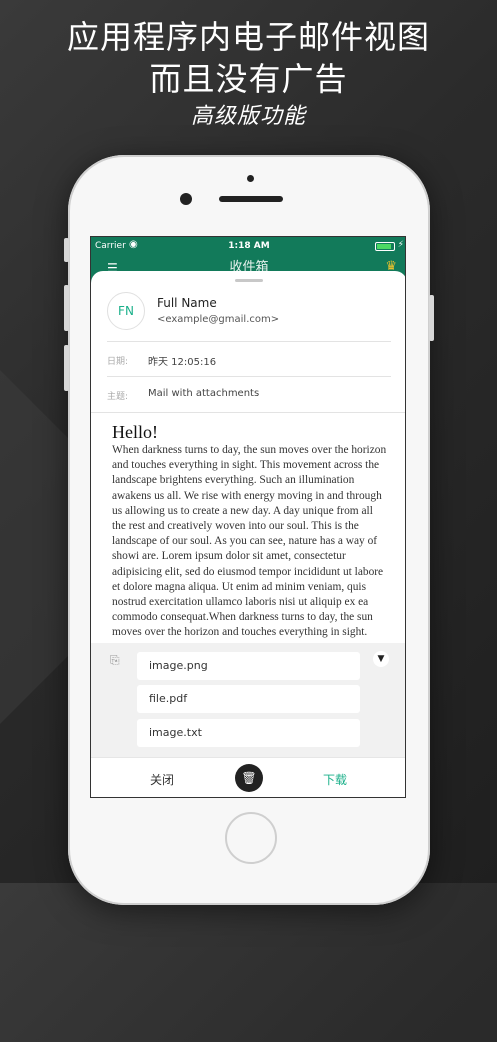 The width and height of the screenshot is (497, 1042). I want to click on front-camera, so click(186, 199).